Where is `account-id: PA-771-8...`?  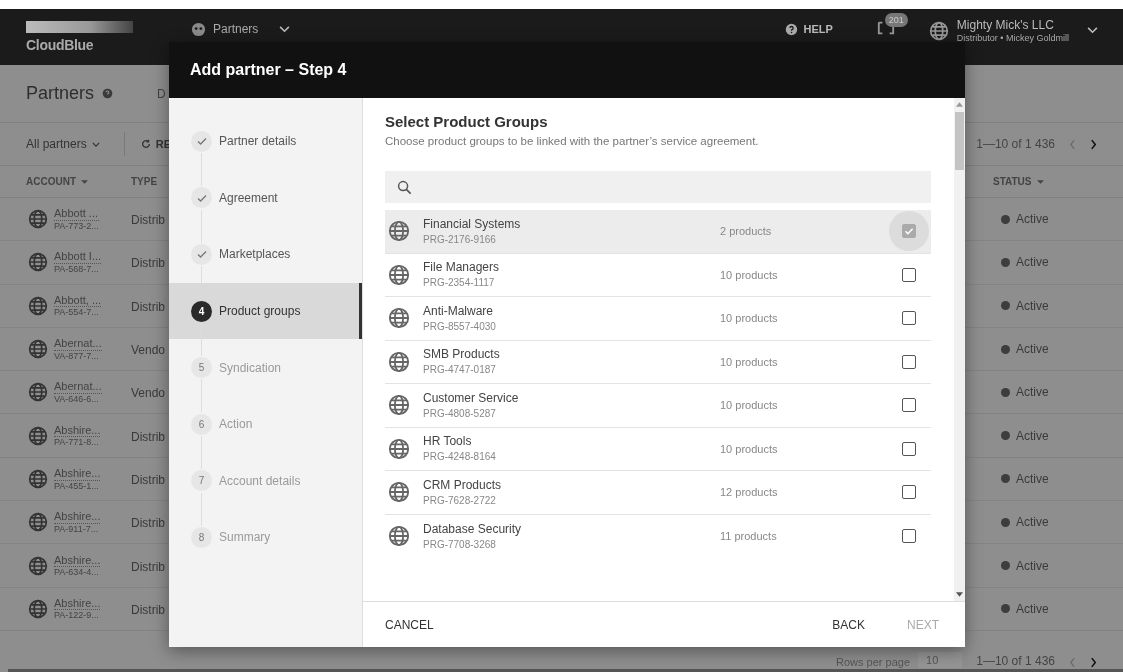
account-id: PA-771-8... is located at coordinates (77, 442).